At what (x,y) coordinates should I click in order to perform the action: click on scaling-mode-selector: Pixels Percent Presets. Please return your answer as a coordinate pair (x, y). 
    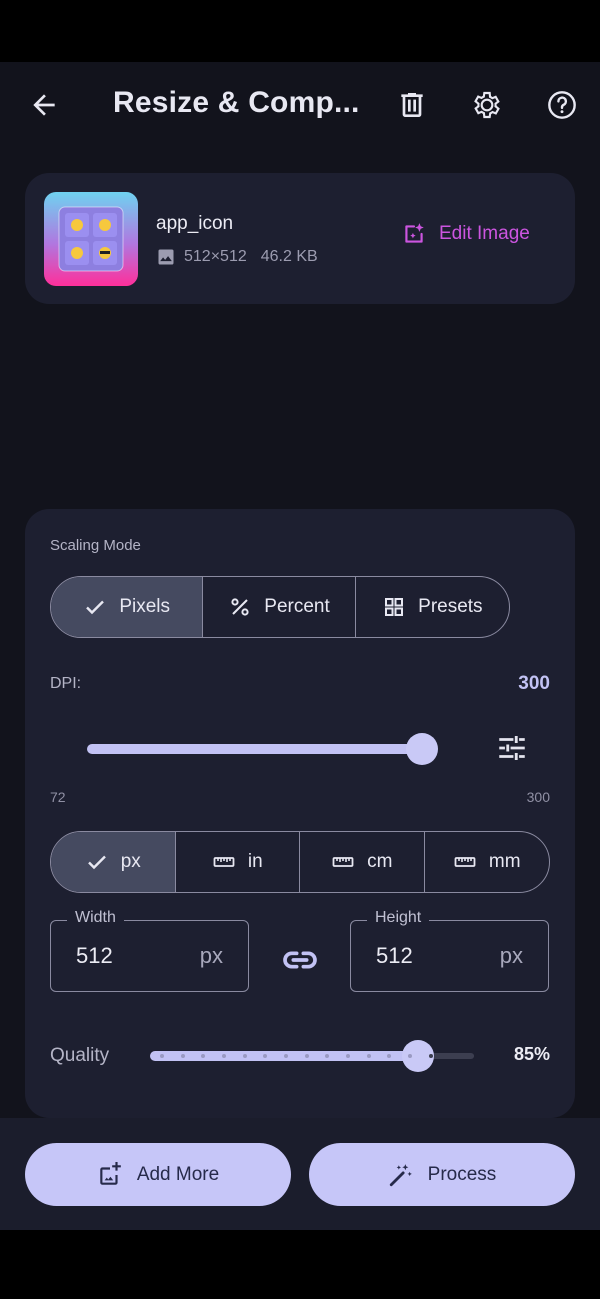
    Looking at the image, I should click on (280, 607).